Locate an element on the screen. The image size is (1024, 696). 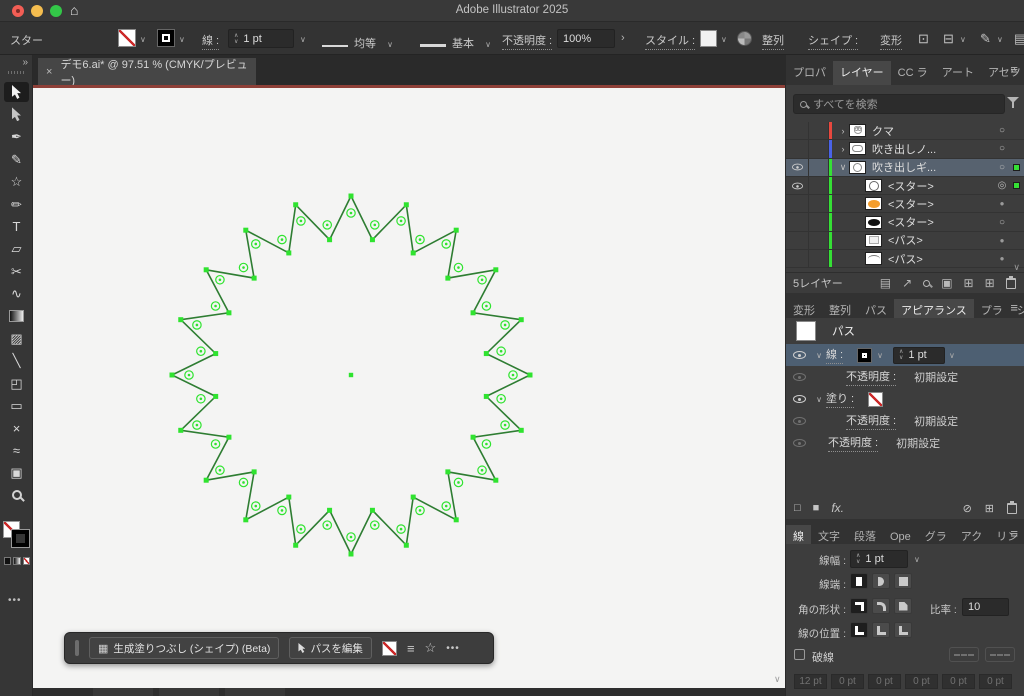
dash-field-2: 0 pt is located at coordinates (884, 681).